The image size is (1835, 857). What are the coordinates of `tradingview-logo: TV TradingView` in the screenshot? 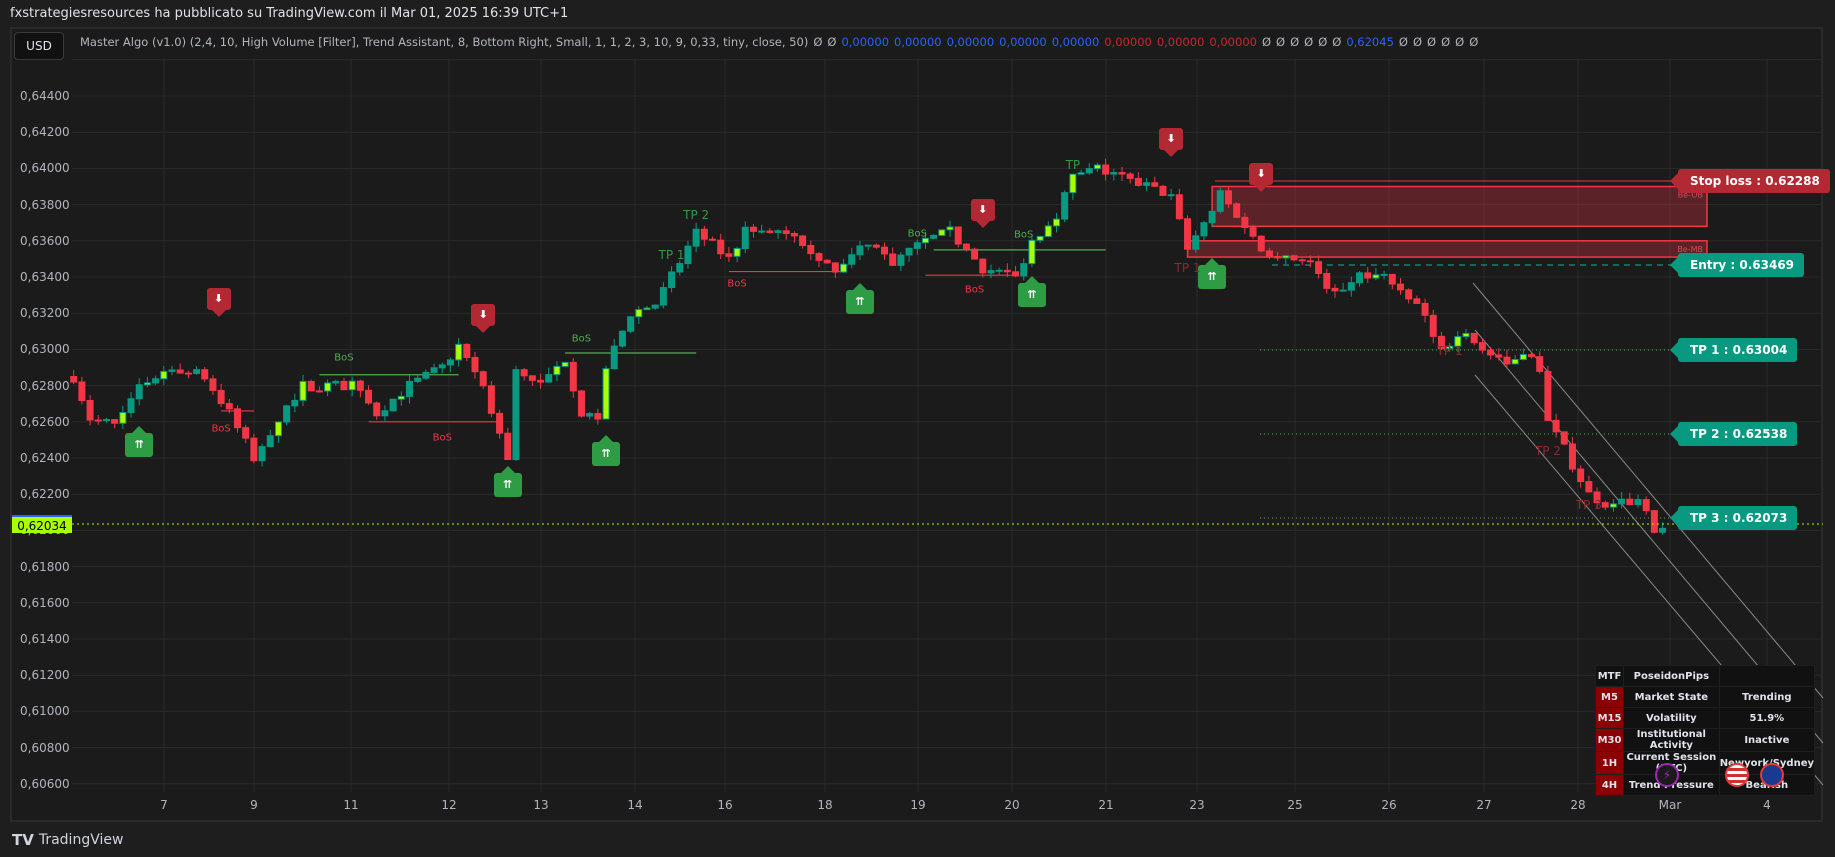 It's located at (67, 840).